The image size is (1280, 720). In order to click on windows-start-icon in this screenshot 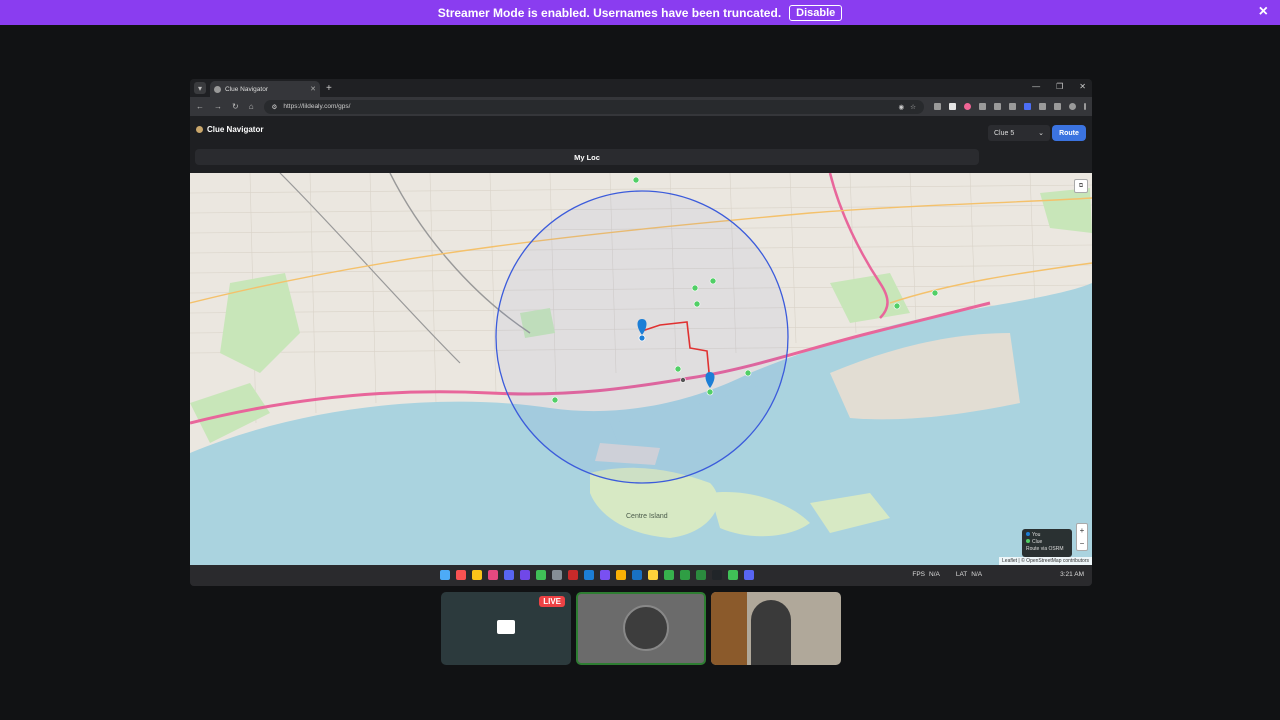, I will do `click(445, 575)`.